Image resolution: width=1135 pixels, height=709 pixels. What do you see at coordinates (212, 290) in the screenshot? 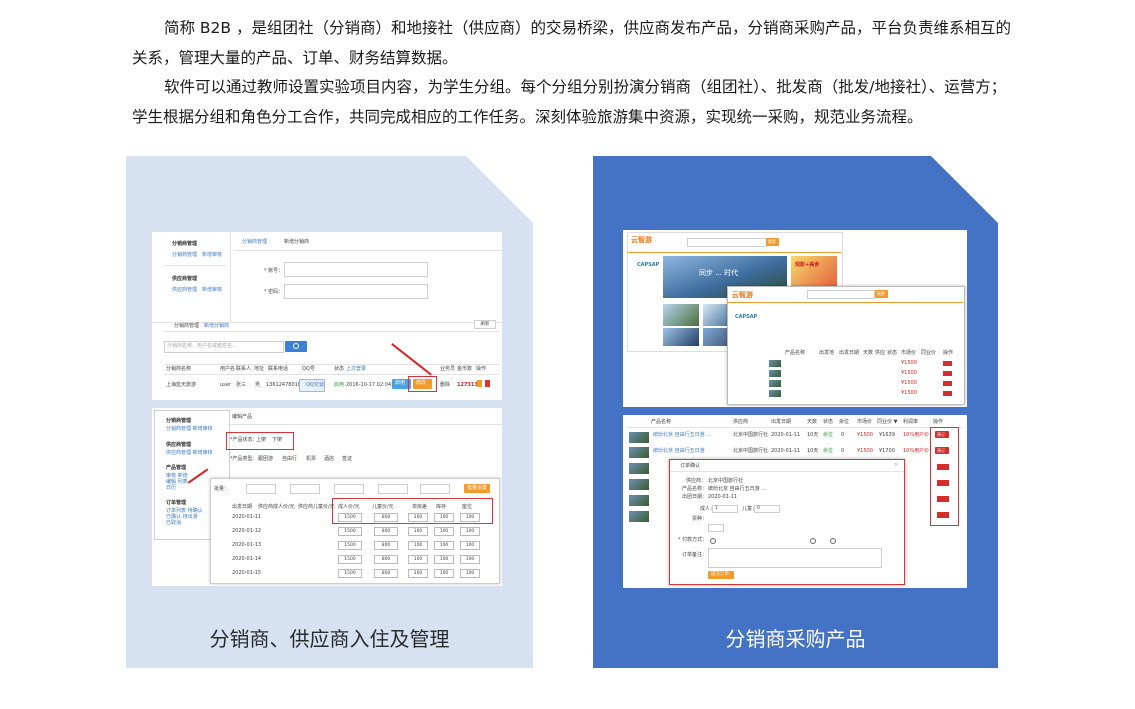
I see `sidebar-link-supplier-review: 新增审核` at bounding box center [212, 290].